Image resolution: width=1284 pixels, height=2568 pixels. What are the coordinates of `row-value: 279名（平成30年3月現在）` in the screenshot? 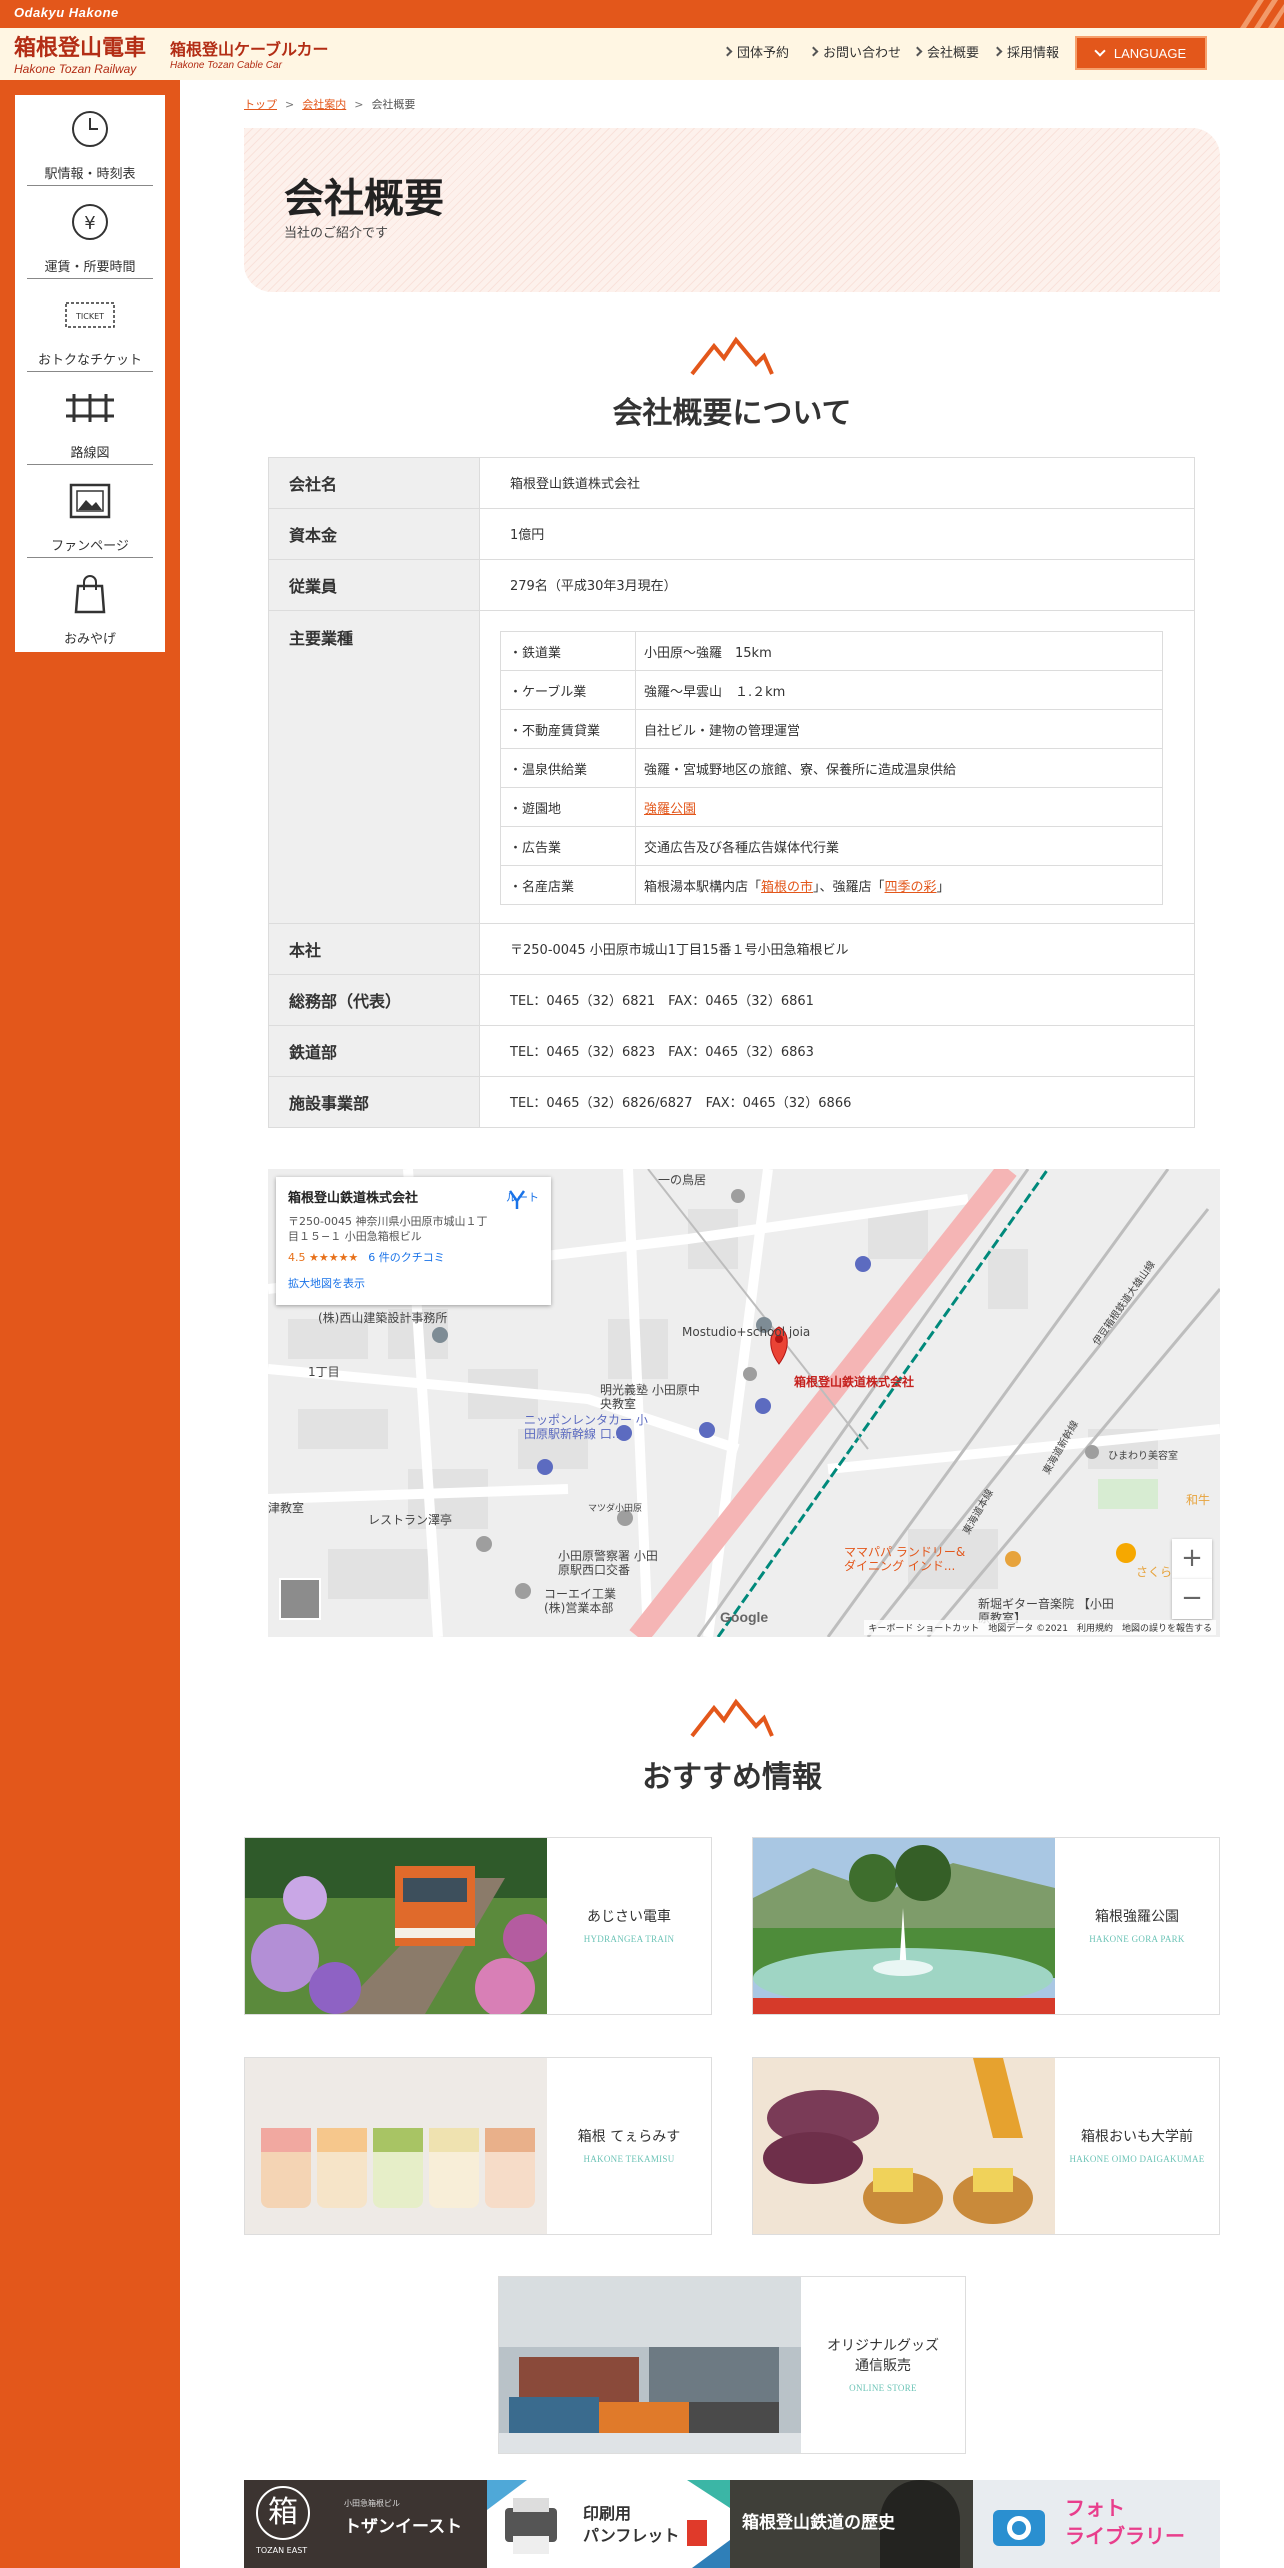 It's located at (837, 585).